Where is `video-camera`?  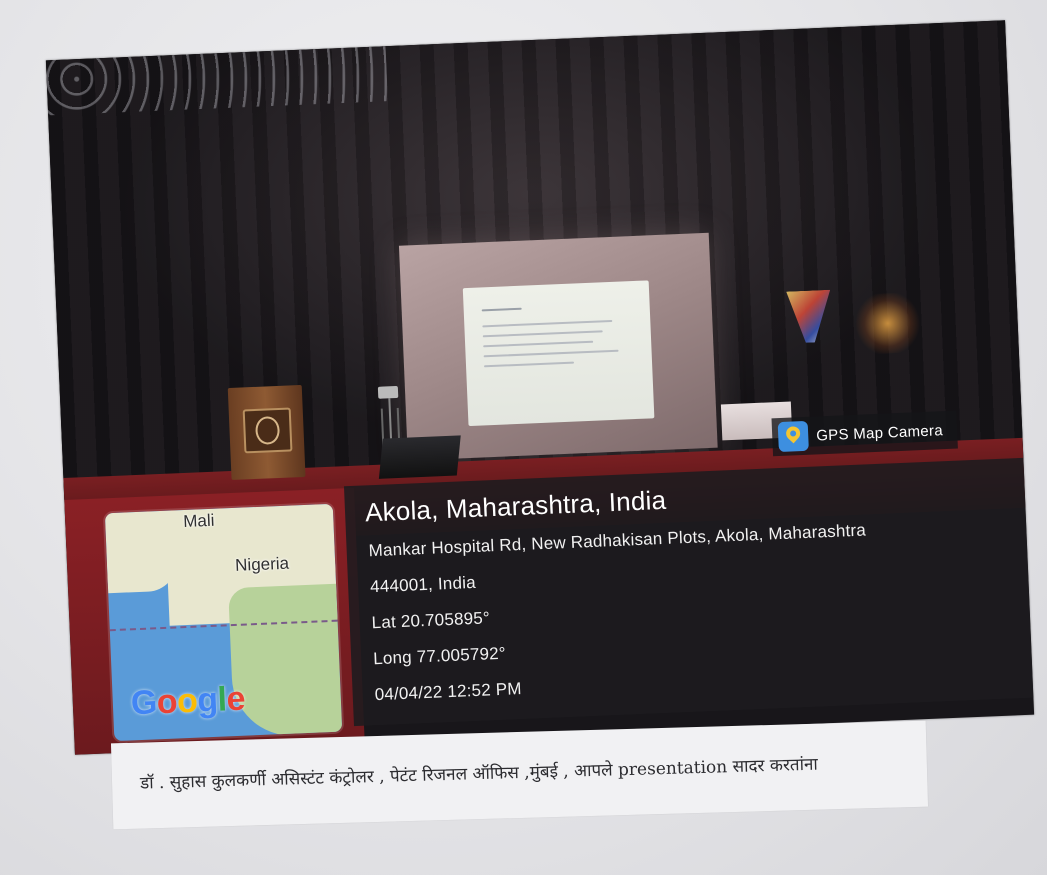
video-camera is located at coordinates (388, 392).